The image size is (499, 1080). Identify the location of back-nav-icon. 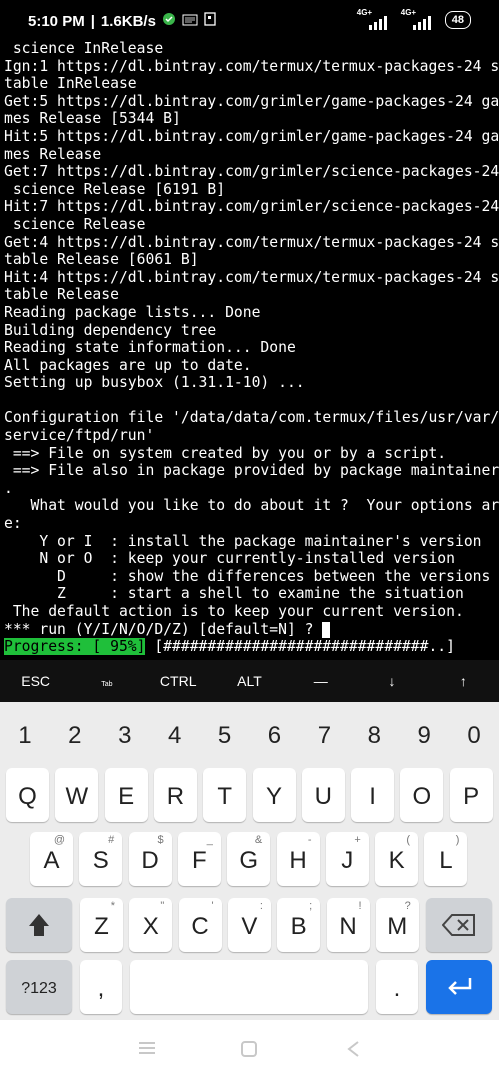
(353, 1051).